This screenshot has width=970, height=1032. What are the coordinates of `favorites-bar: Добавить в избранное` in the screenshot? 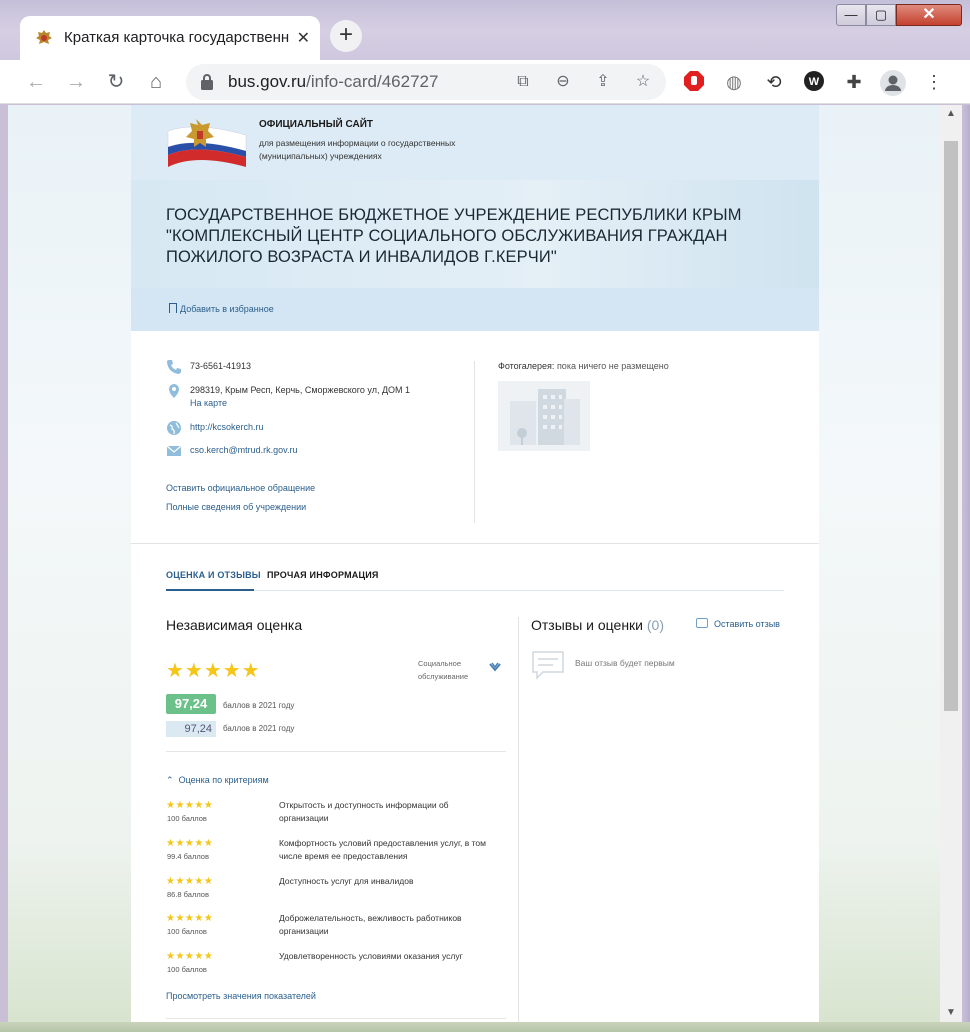 It's located at (475, 309).